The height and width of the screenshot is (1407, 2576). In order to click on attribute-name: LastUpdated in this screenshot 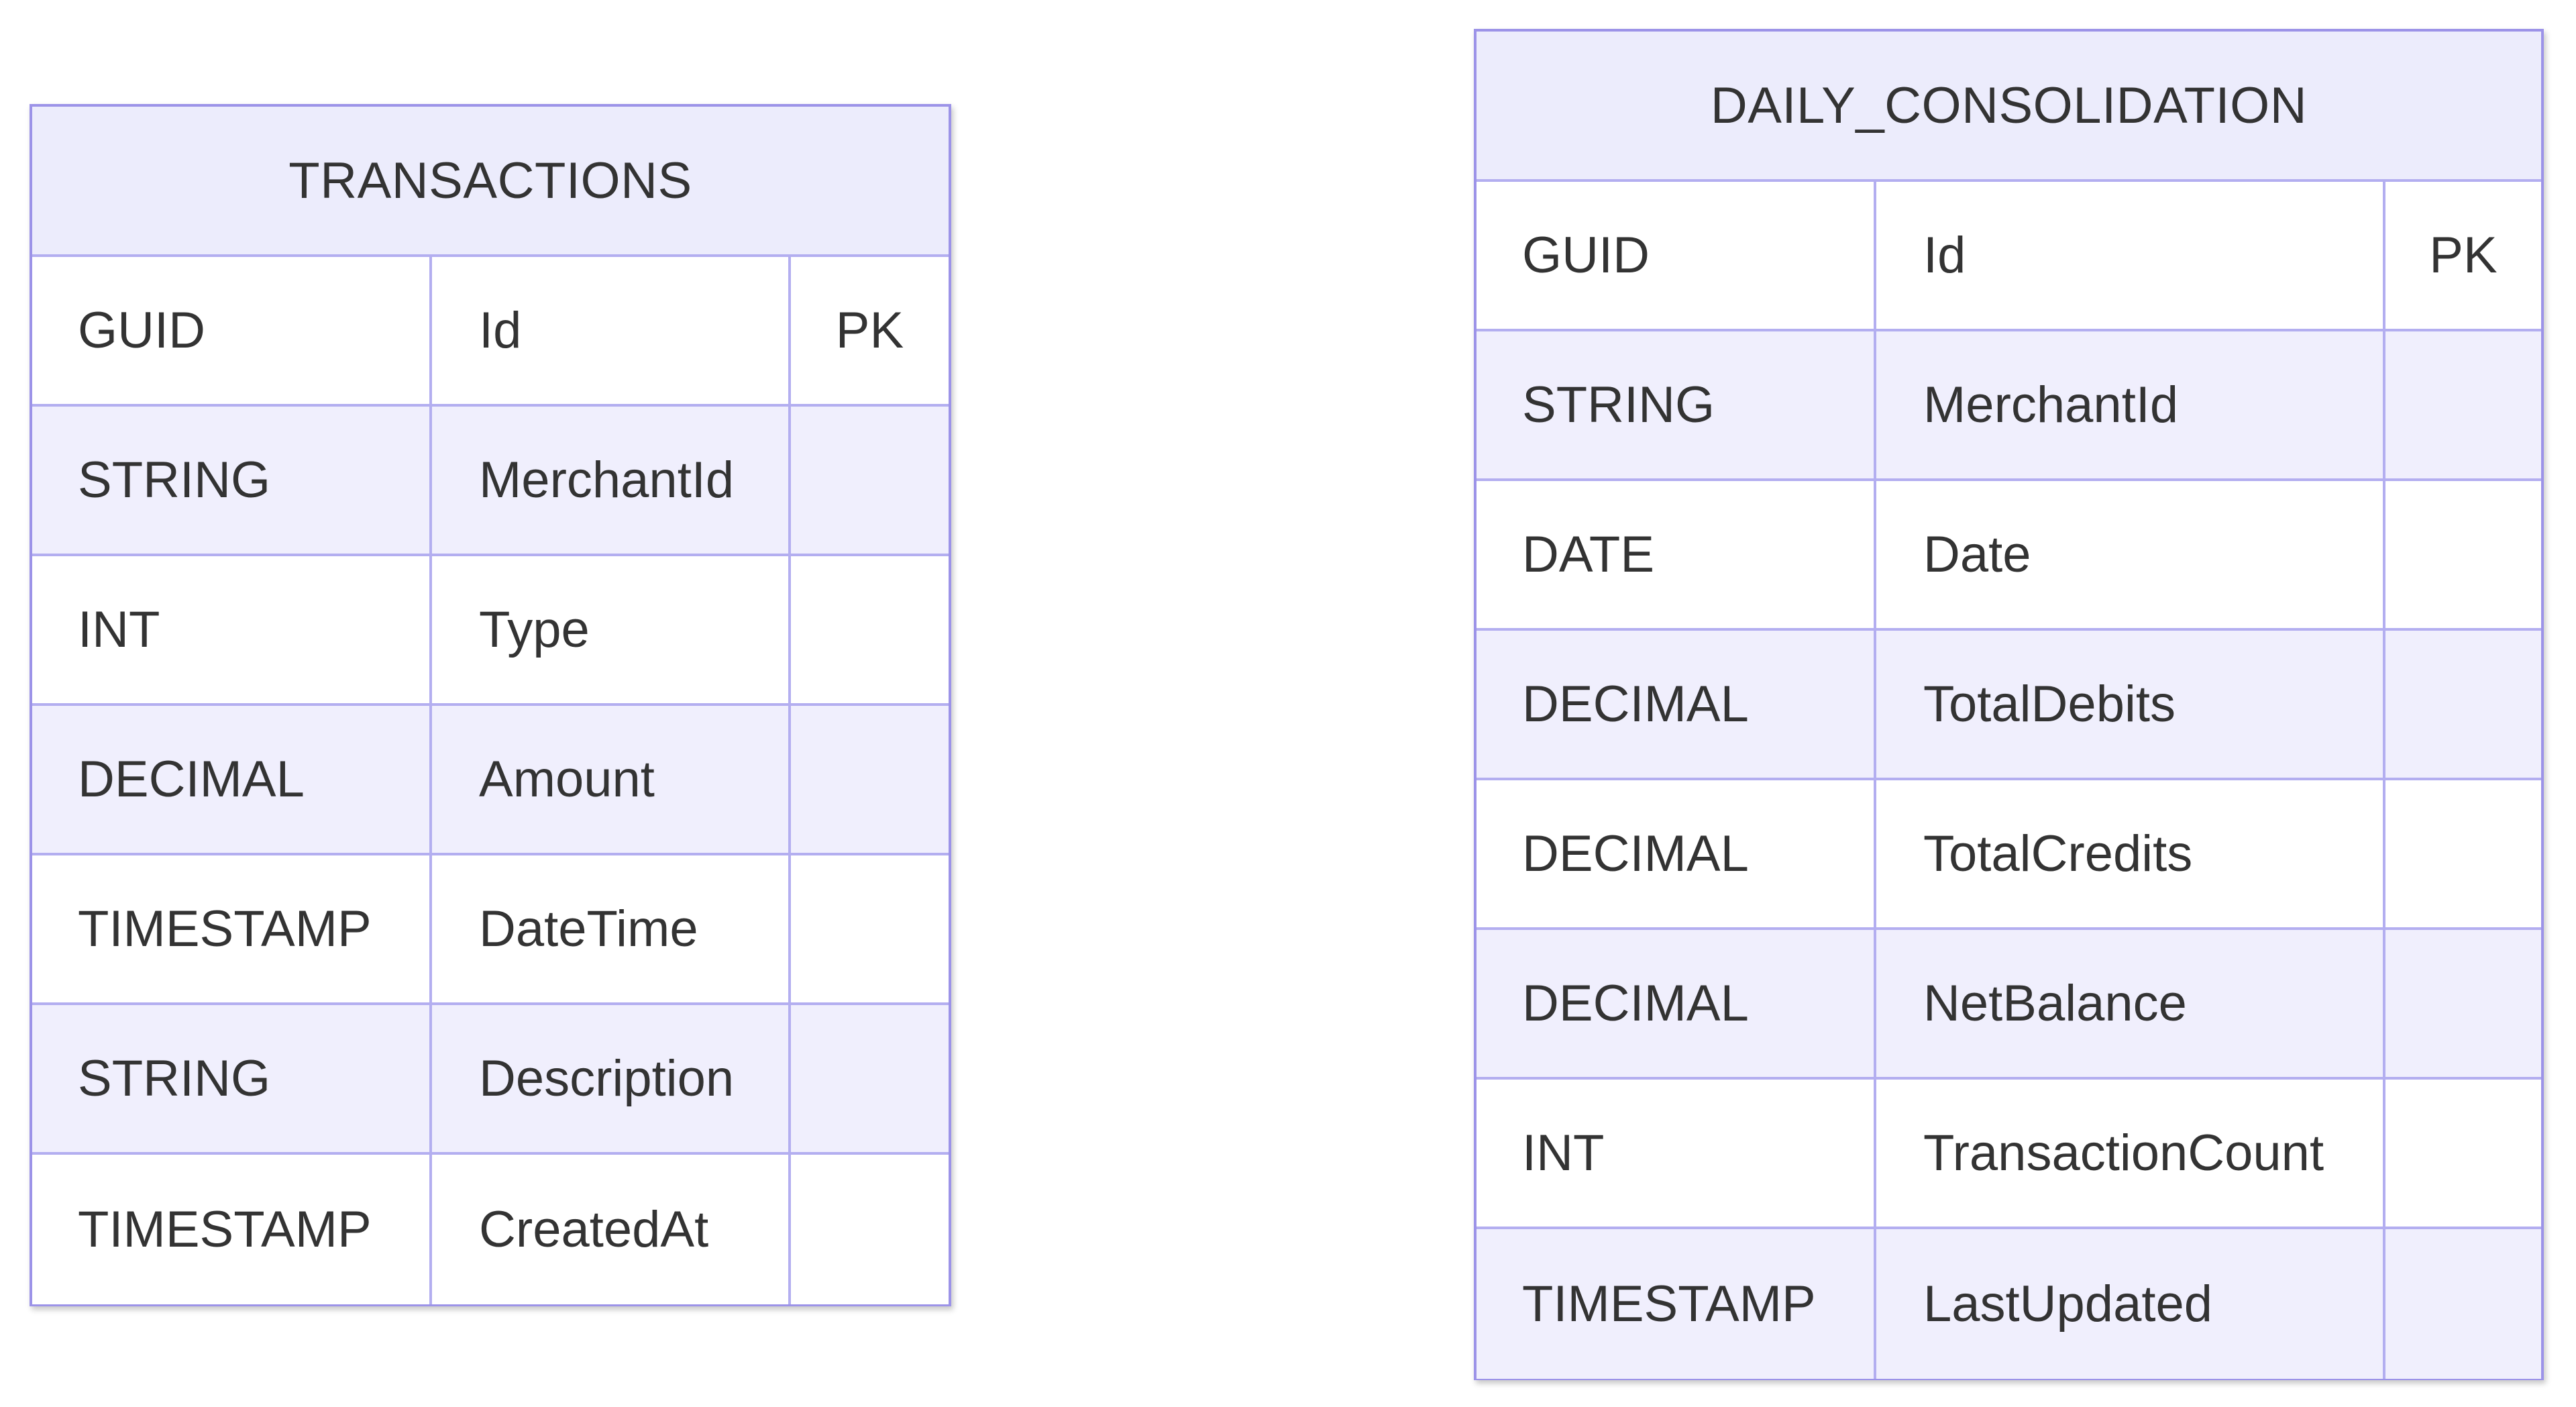, I will do `click(2128, 1304)`.